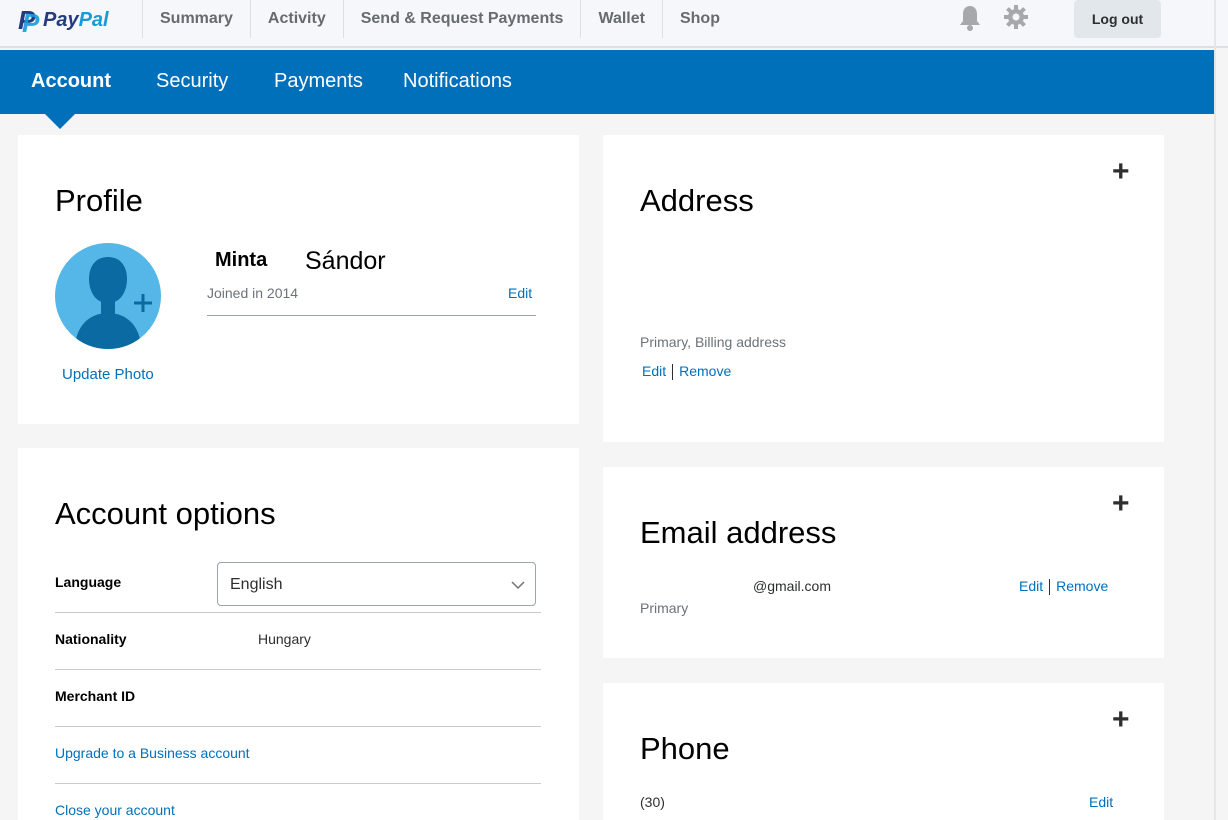  Describe the element at coordinates (970, 18) in the screenshot. I see `bell-icon` at that location.